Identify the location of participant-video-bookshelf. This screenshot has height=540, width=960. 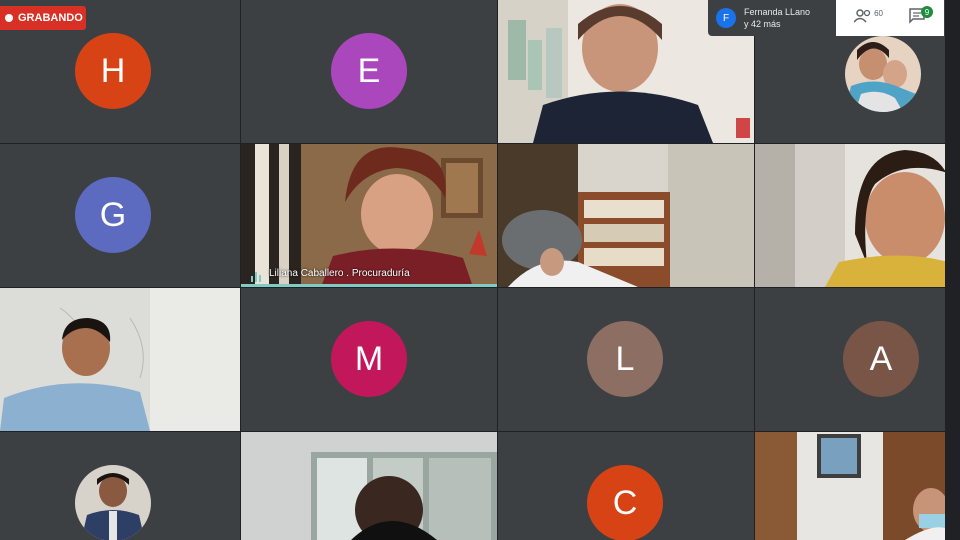
(626, 215).